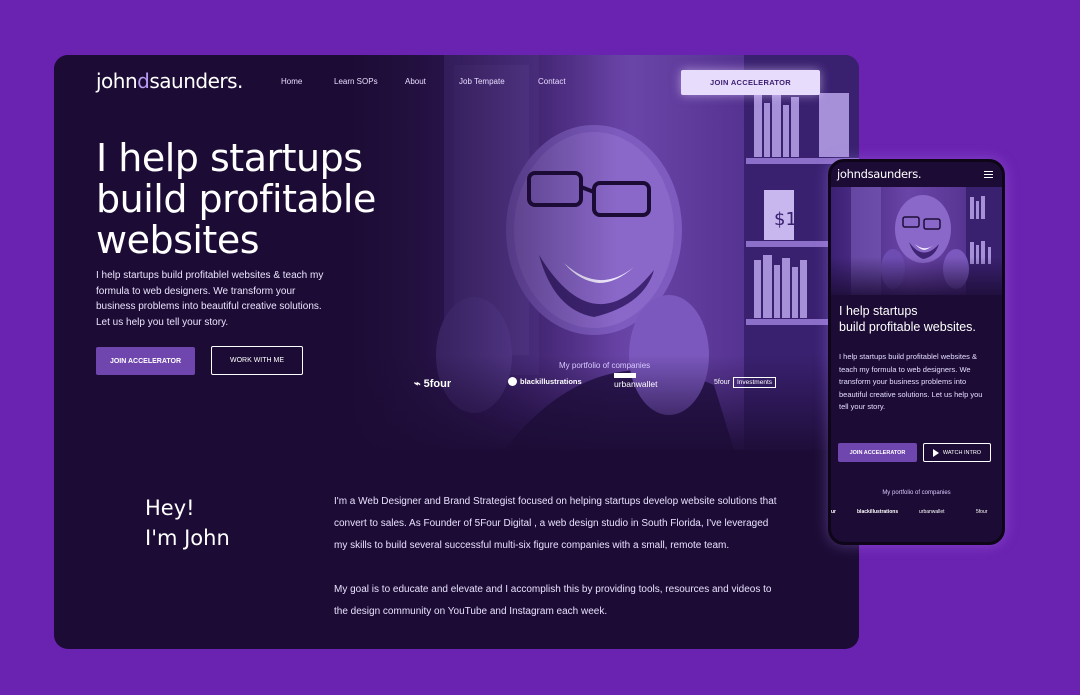 The width and height of the screenshot is (1080, 695). What do you see at coordinates (916, 279) in the screenshot?
I see `mobile-hero-fade` at bounding box center [916, 279].